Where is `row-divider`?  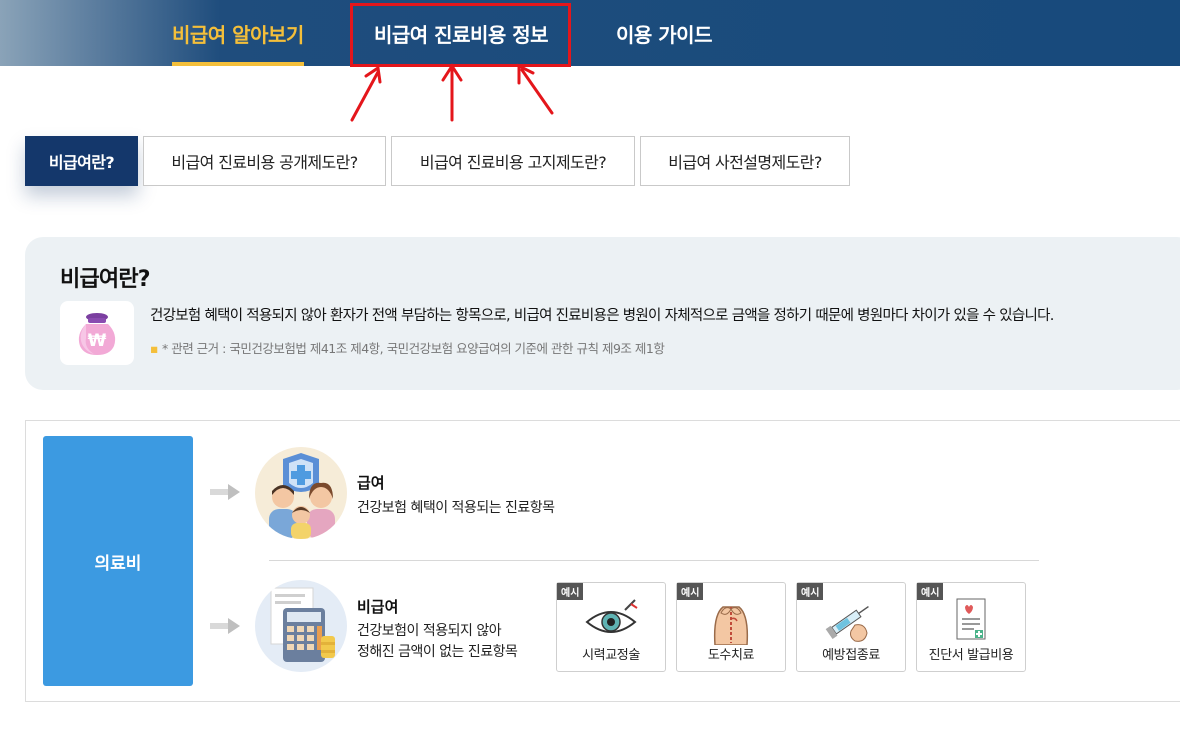
row-divider is located at coordinates (654, 560).